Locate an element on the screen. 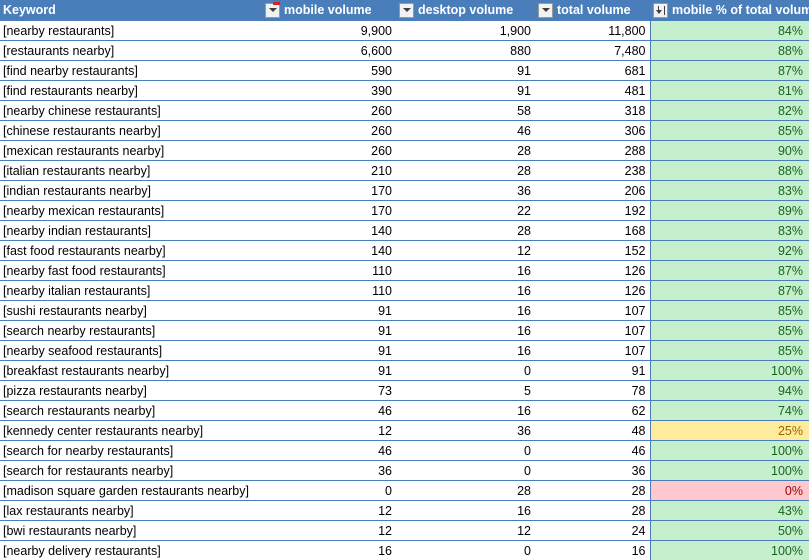 The width and height of the screenshot is (809, 560). table-row: [pizza restaurants nearby] 73 5 78 94% is located at coordinates (404, 390).